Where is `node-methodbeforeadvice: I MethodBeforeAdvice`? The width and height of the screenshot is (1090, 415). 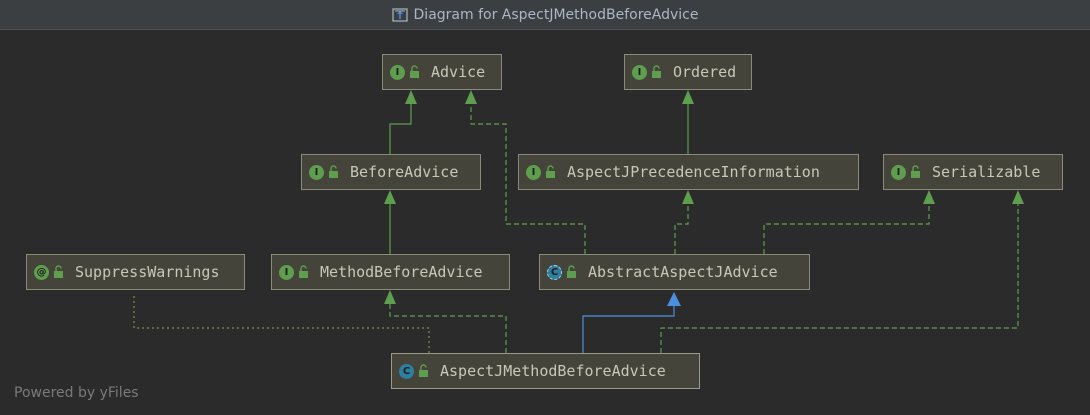
node-methodbeforeadvice: I MethodBeforeAdvice is located at coordinates (390, 272).